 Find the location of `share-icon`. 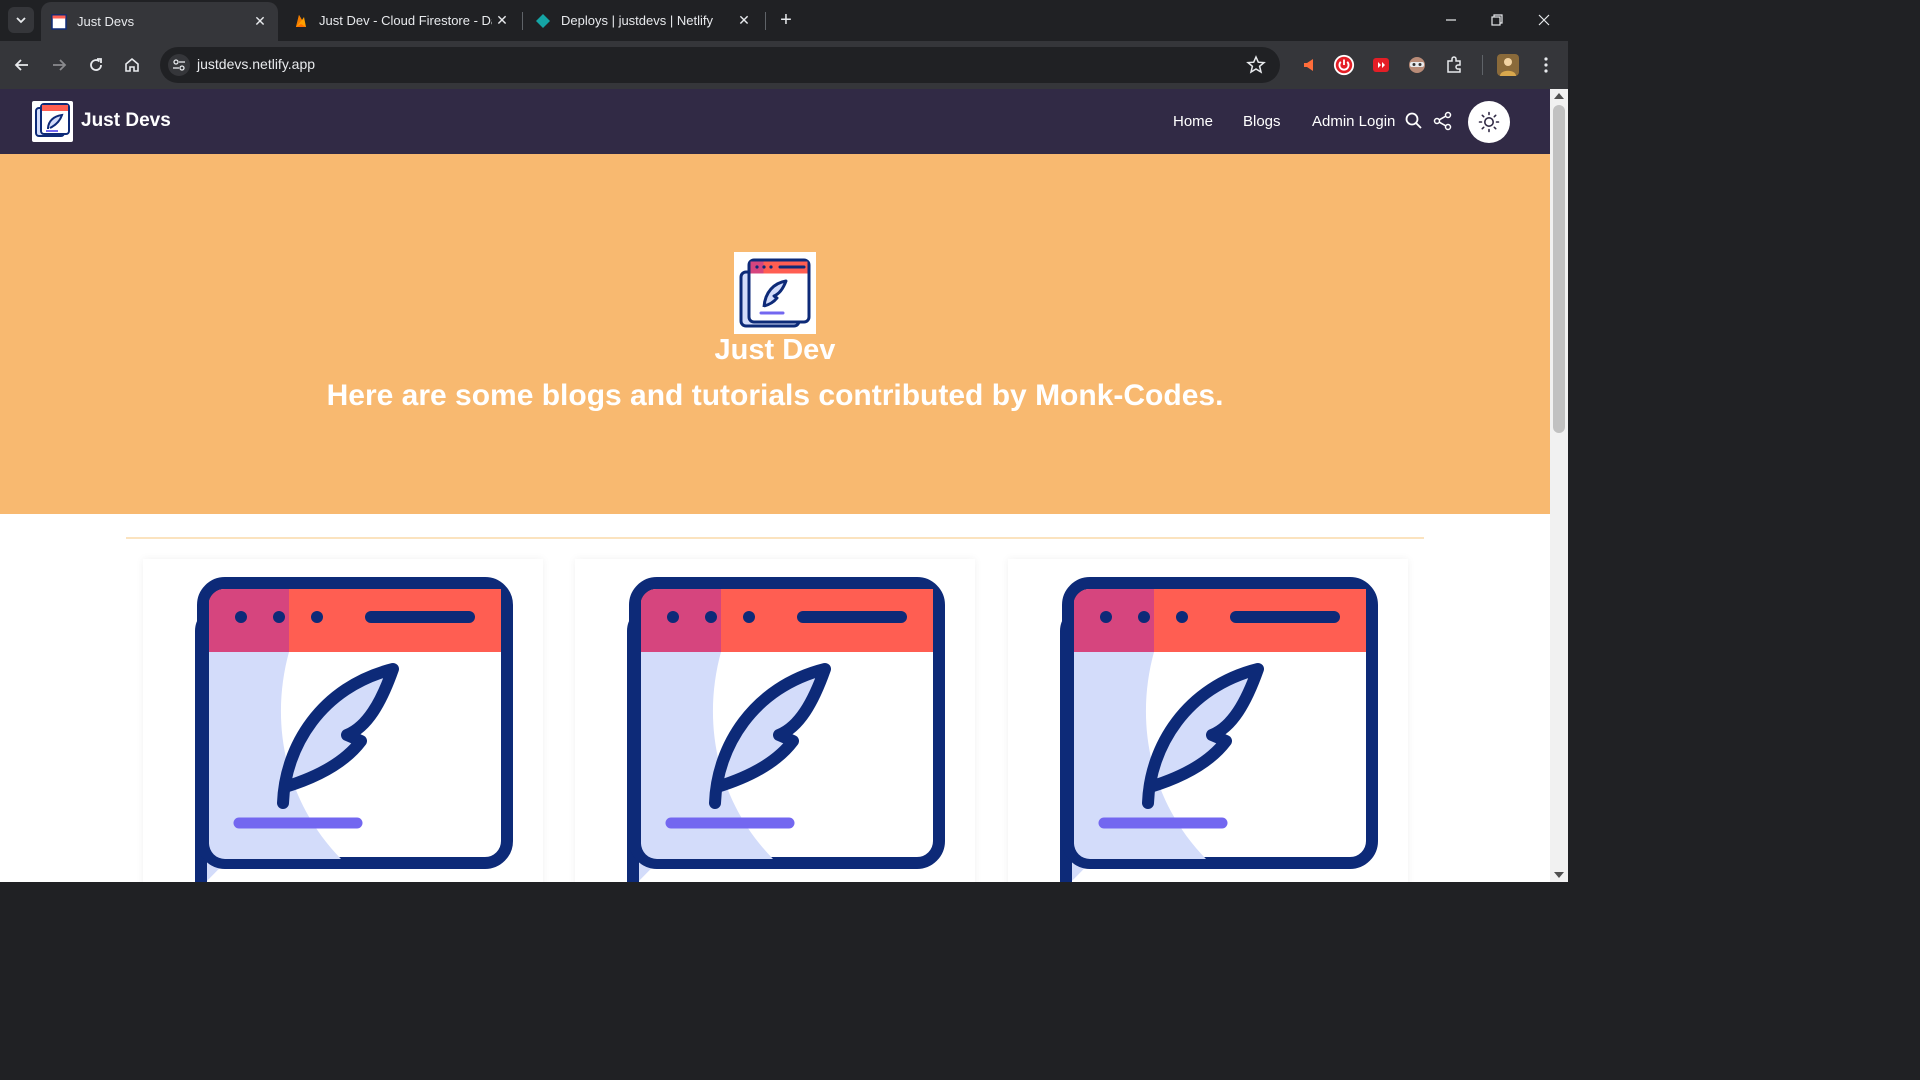

share-icon is located at coordinates (1443, 121).